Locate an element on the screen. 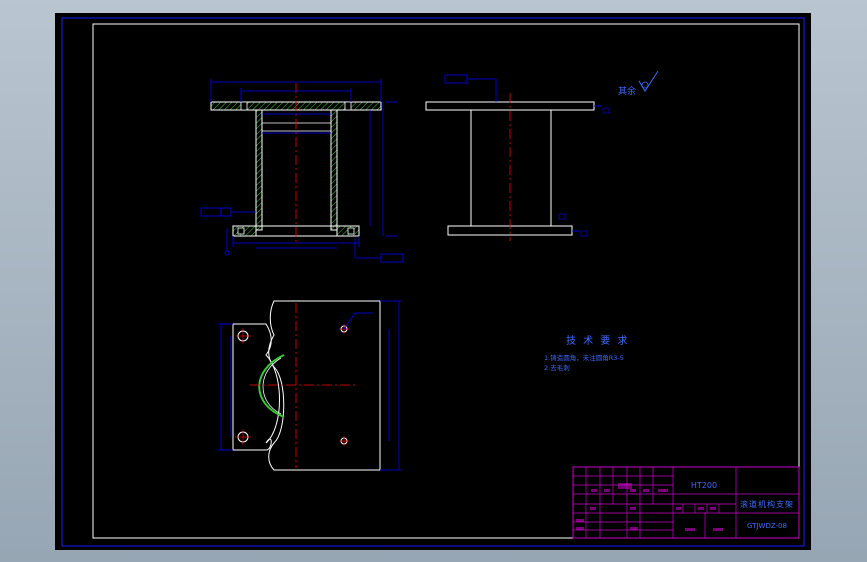  roughness-note-text: 其余 is located at coordinates (627, 91).